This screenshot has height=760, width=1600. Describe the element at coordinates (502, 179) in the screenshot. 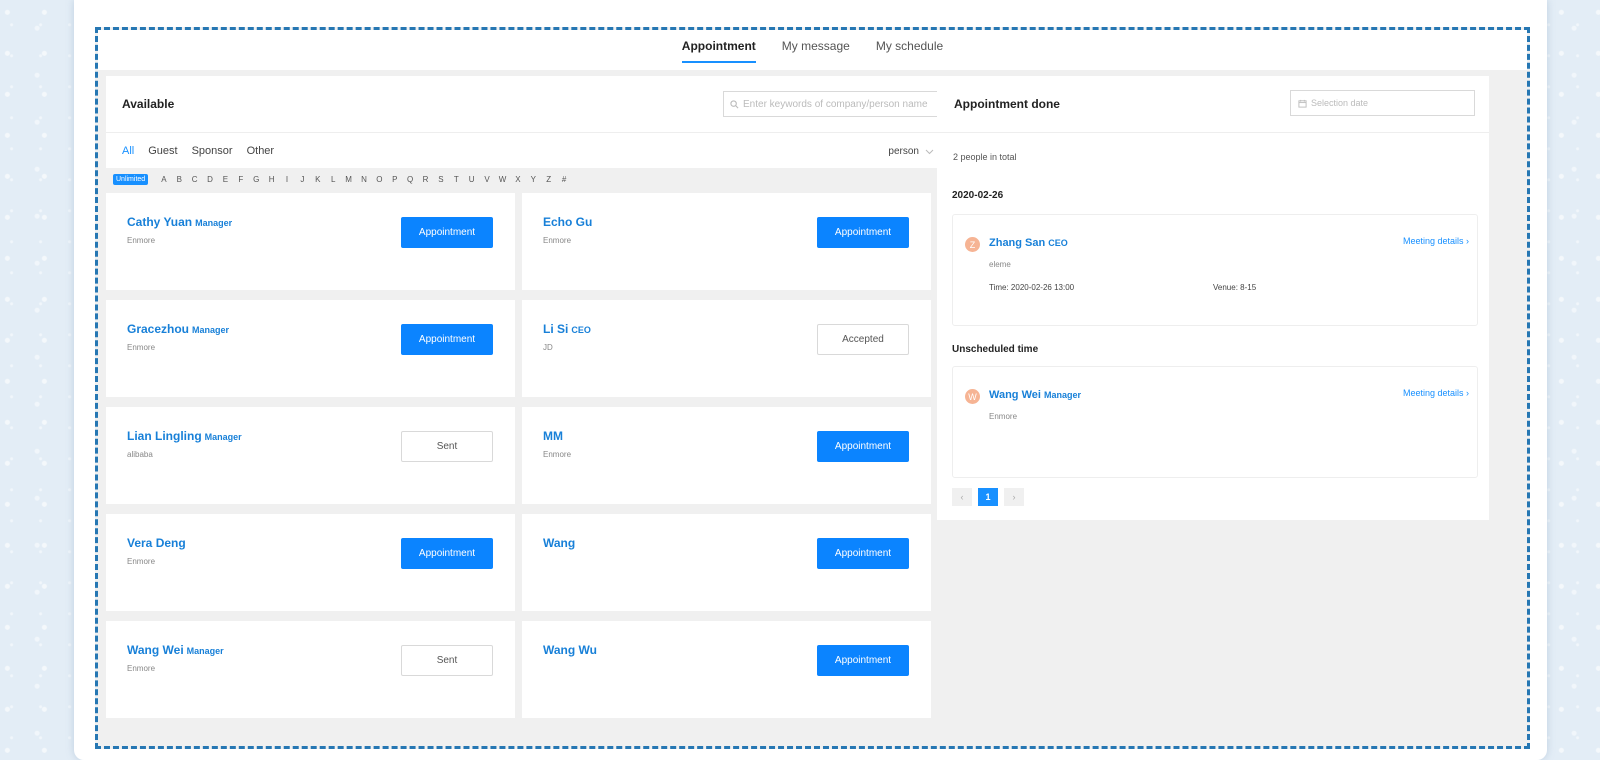

I see `alpha-letter: W` at that location.